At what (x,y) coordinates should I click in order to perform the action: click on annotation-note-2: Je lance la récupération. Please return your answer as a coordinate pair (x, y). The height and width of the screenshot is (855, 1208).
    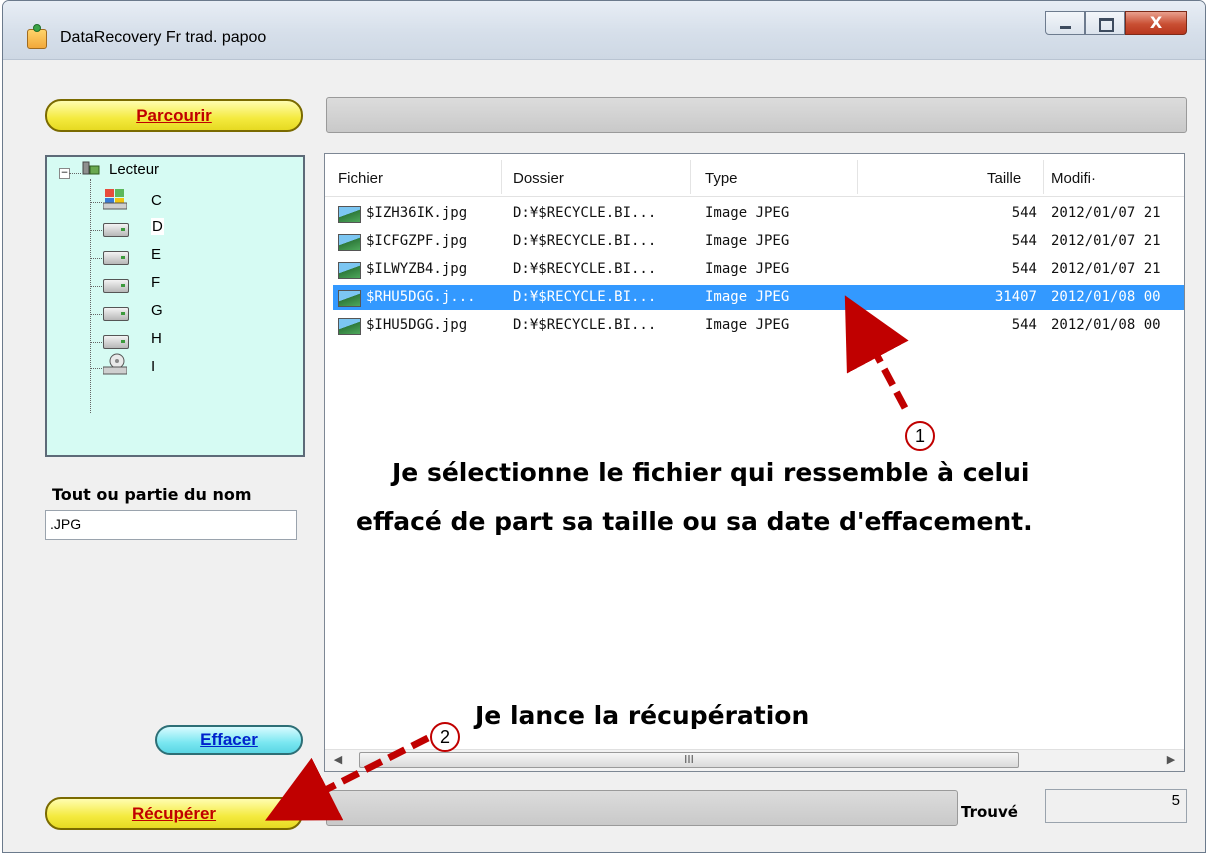
    Looking at the image, I should click on (642, 715).